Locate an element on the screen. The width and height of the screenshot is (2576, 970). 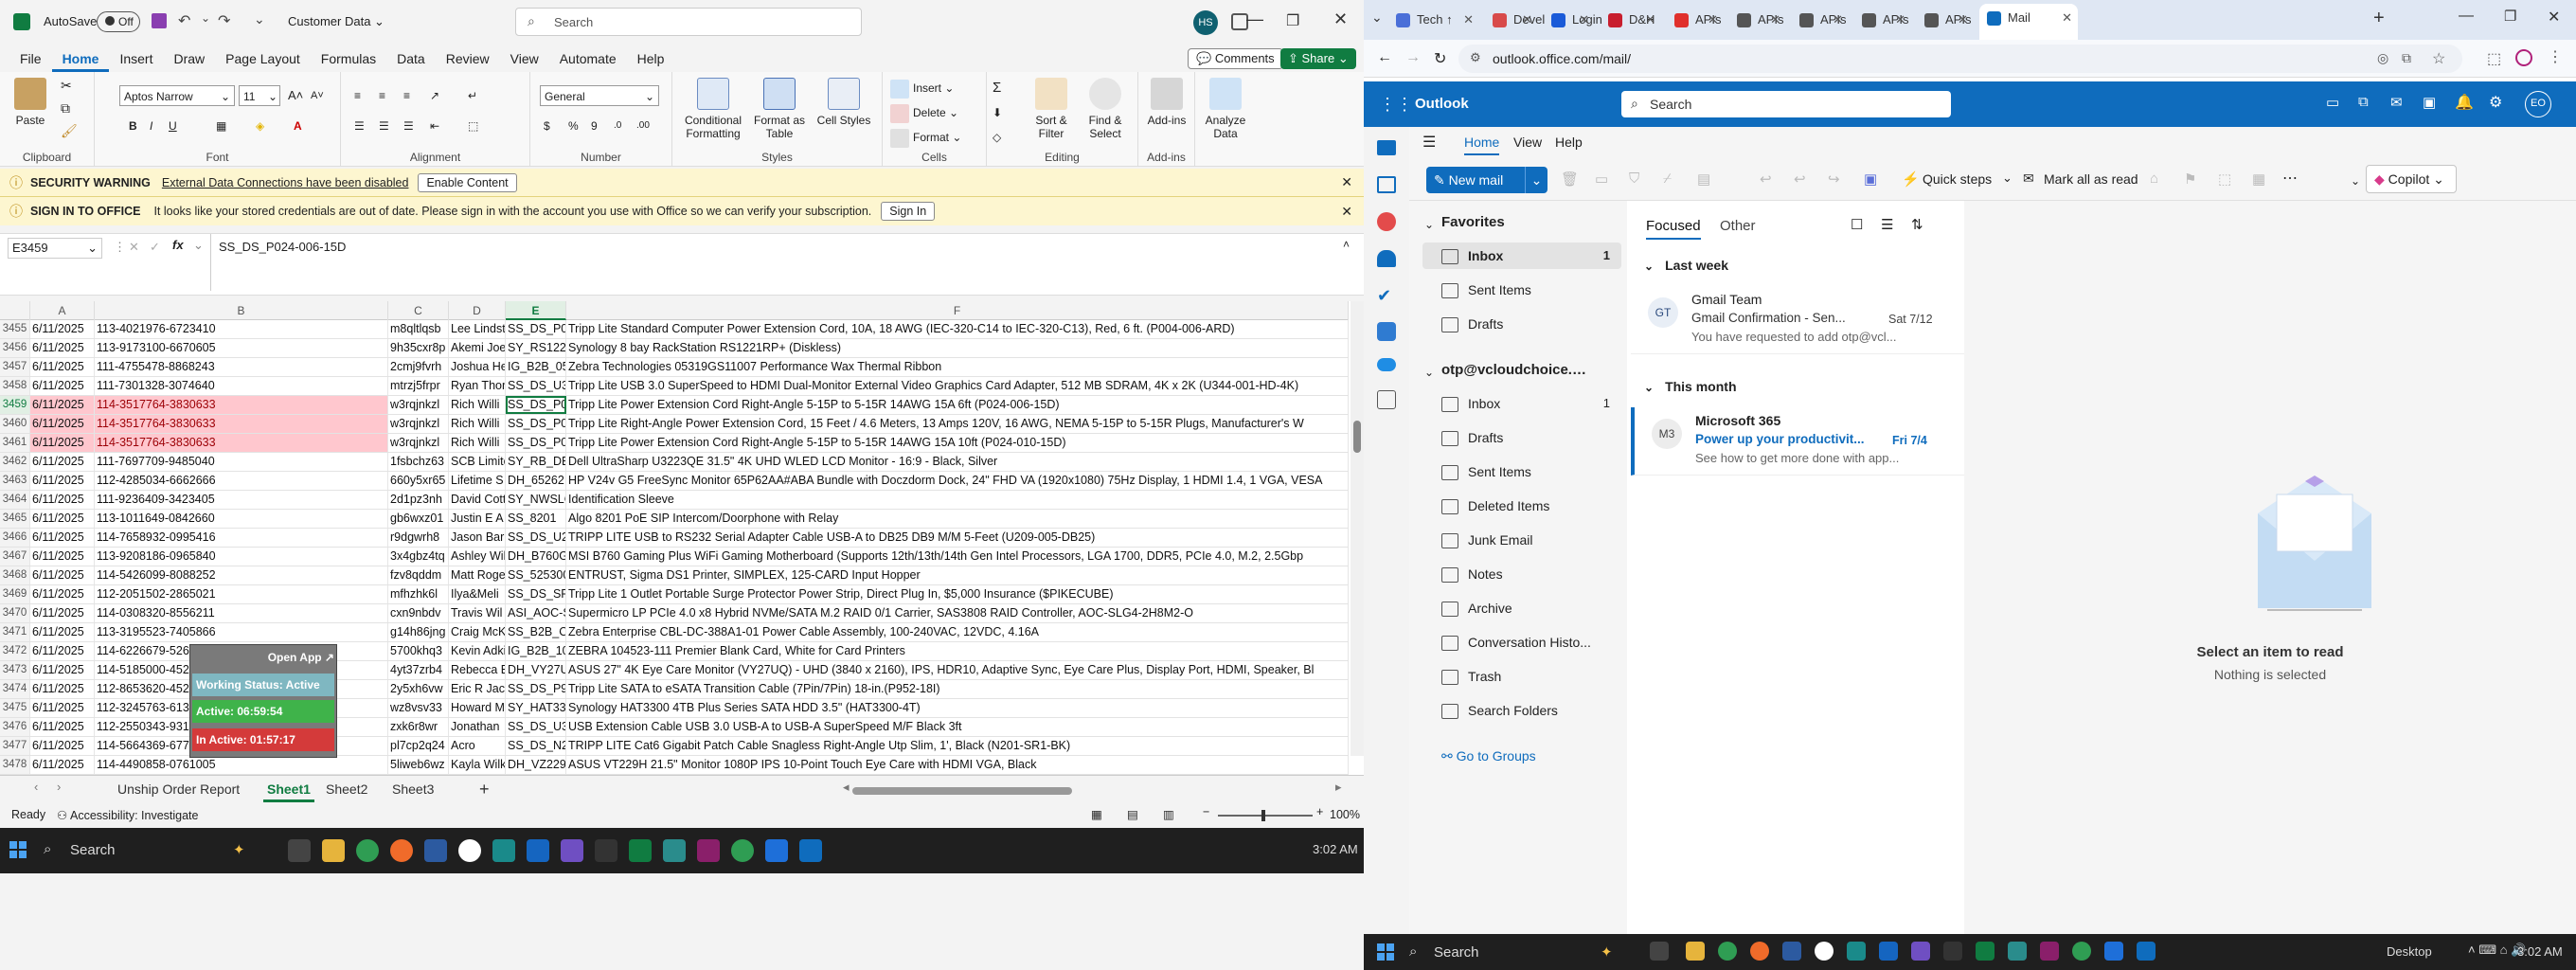
cell-d: Jason Bar is located at coordinates (477, 538).